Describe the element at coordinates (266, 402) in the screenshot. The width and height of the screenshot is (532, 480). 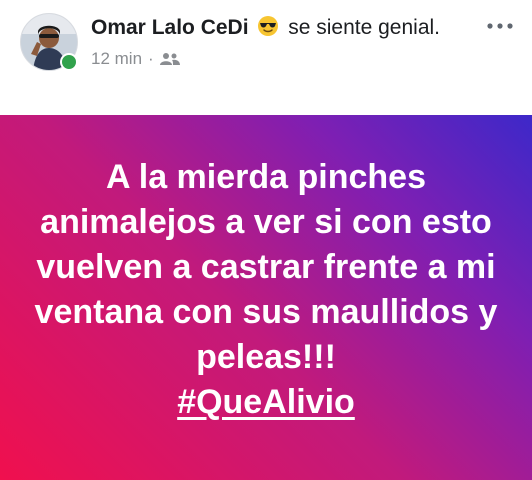
I see `hashtag-link: #QueAlivio` at that location.